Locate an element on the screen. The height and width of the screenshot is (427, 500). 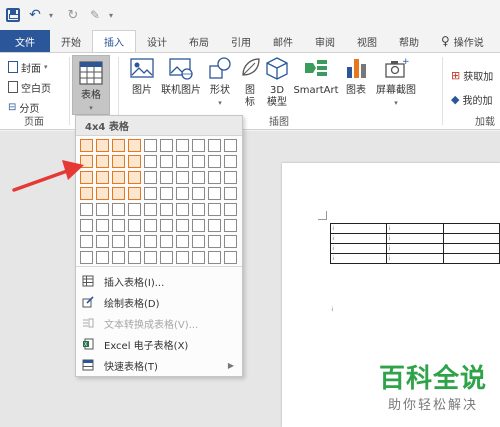
tell-me-search: ♀ 操作说 is located at coordinates (462, 41).